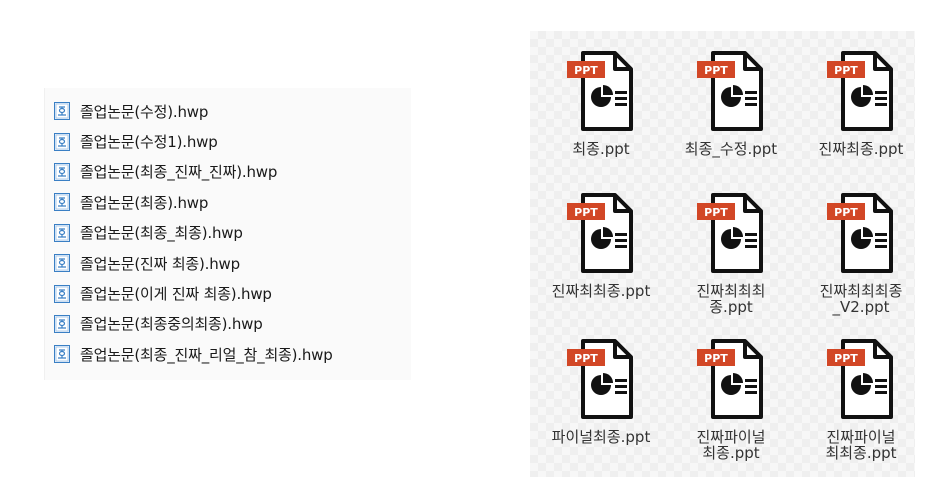 The height and width of the screenshot is (497, 931). Describe the element at coordinates (171, 324) in the screenshot. I see `hwp-file-name: 졸업논문(최종중의최종).hwp` at that location.